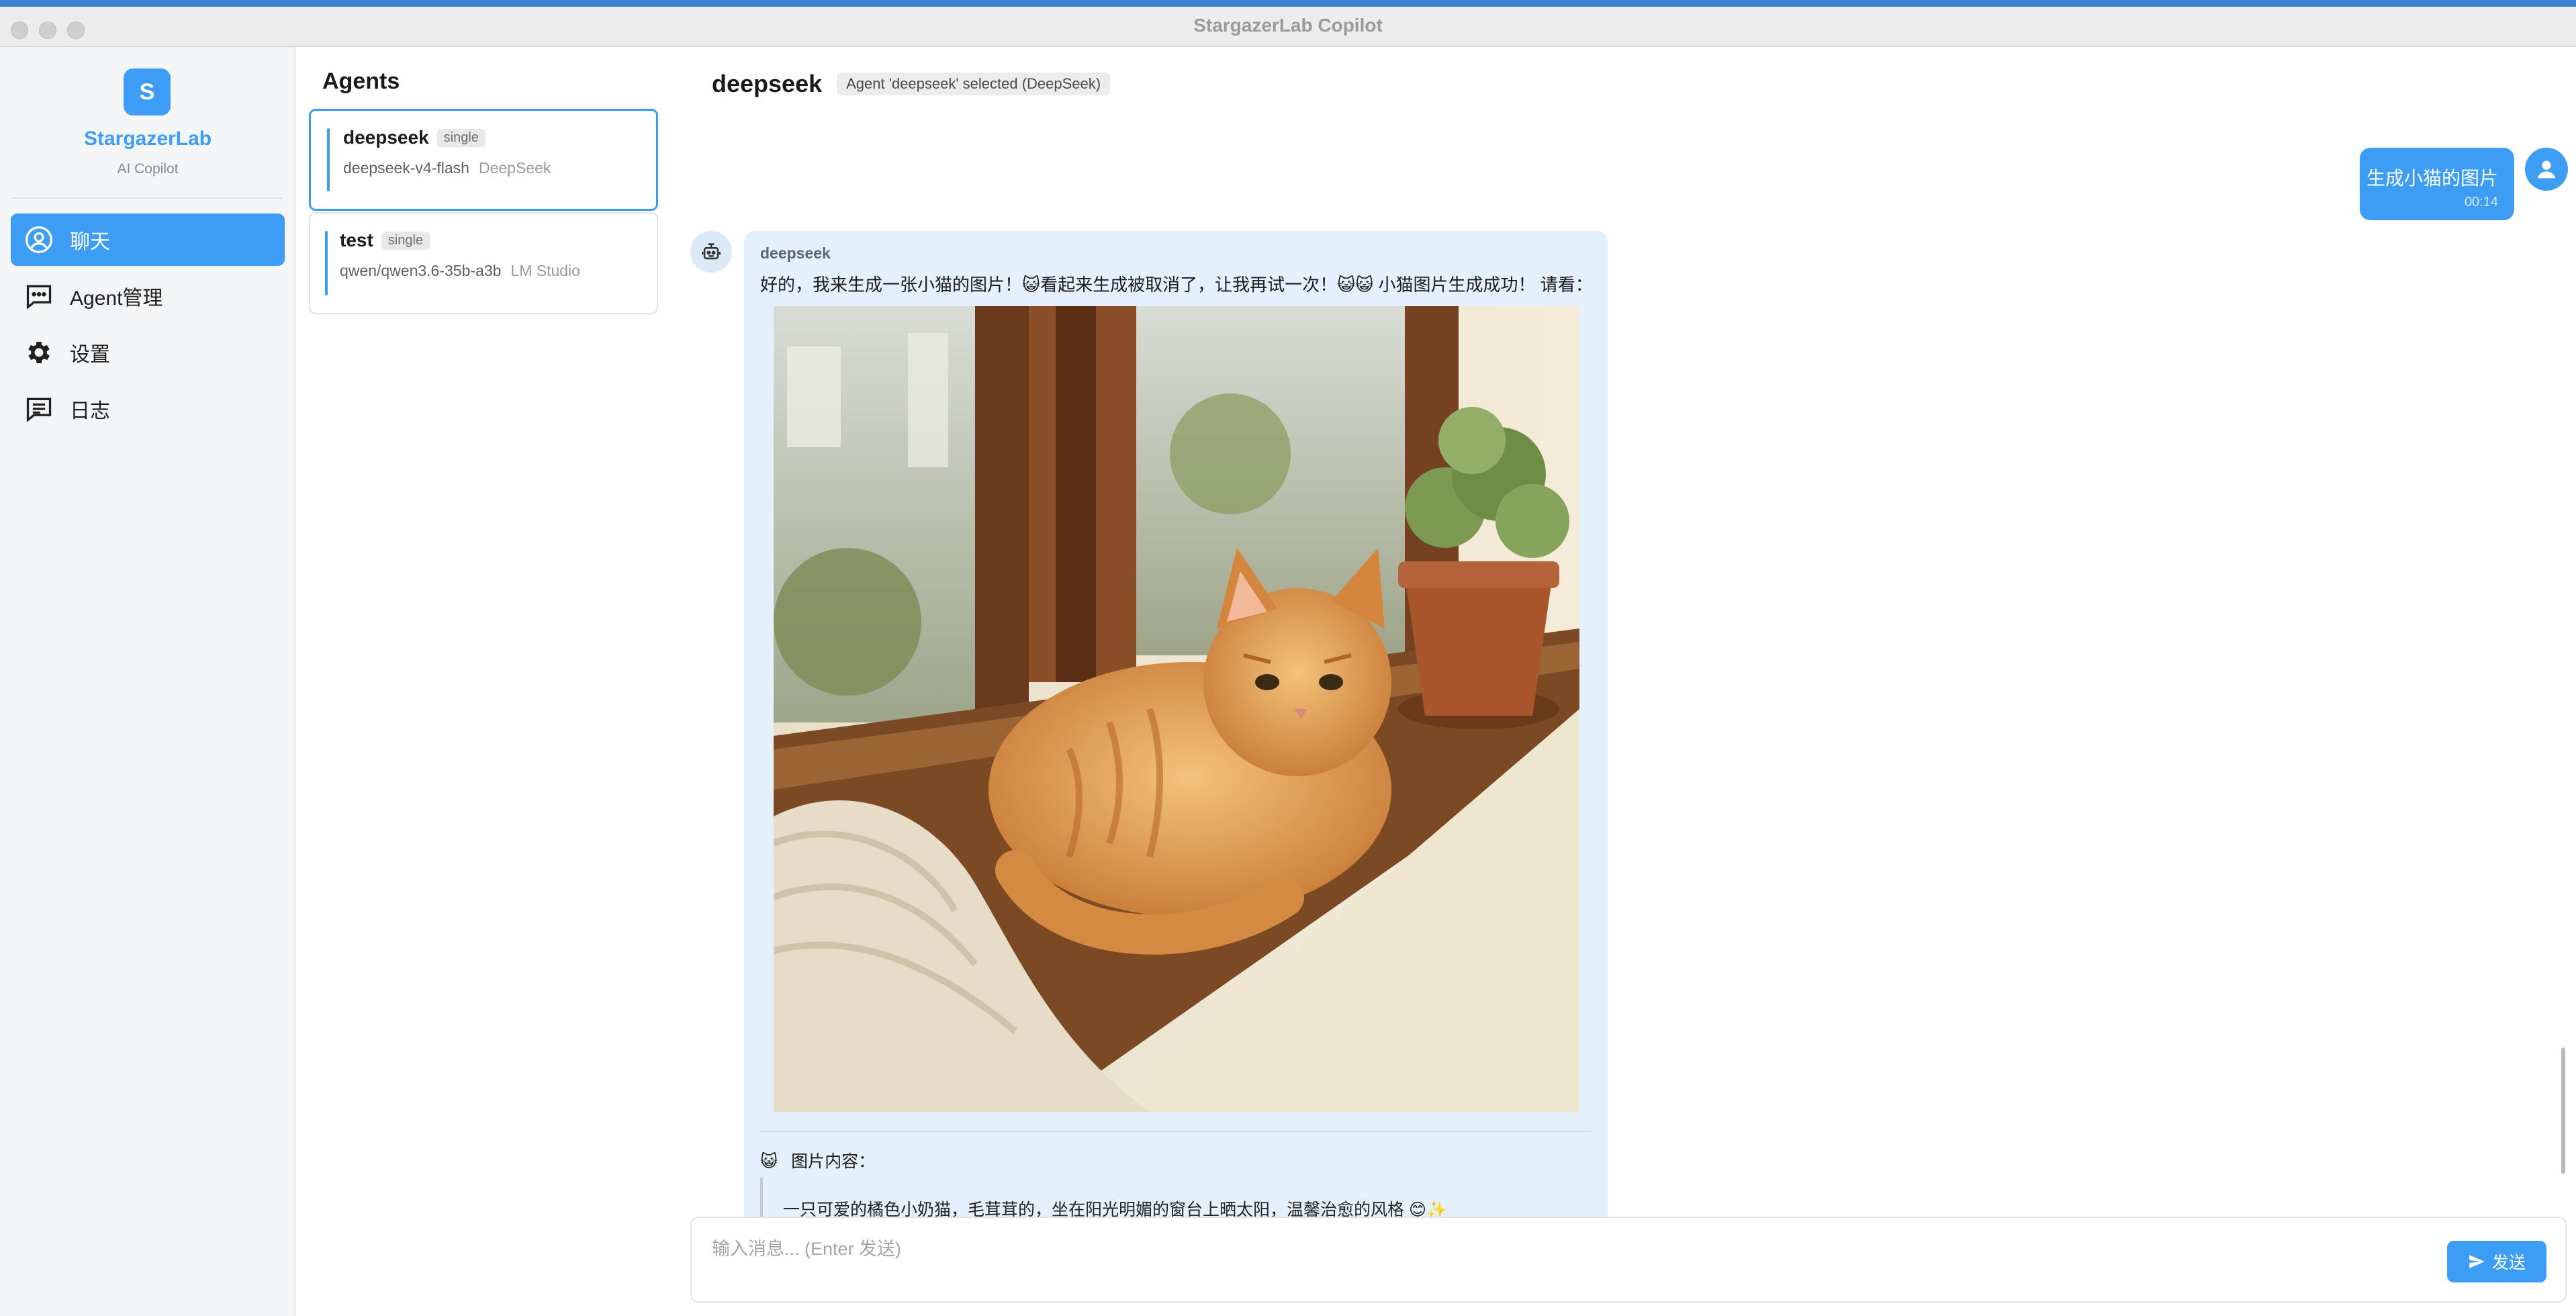  What do you see at coordinates (39, 352) in the screenshot?
I see `gear-icon` at bounding box center [39, 352].